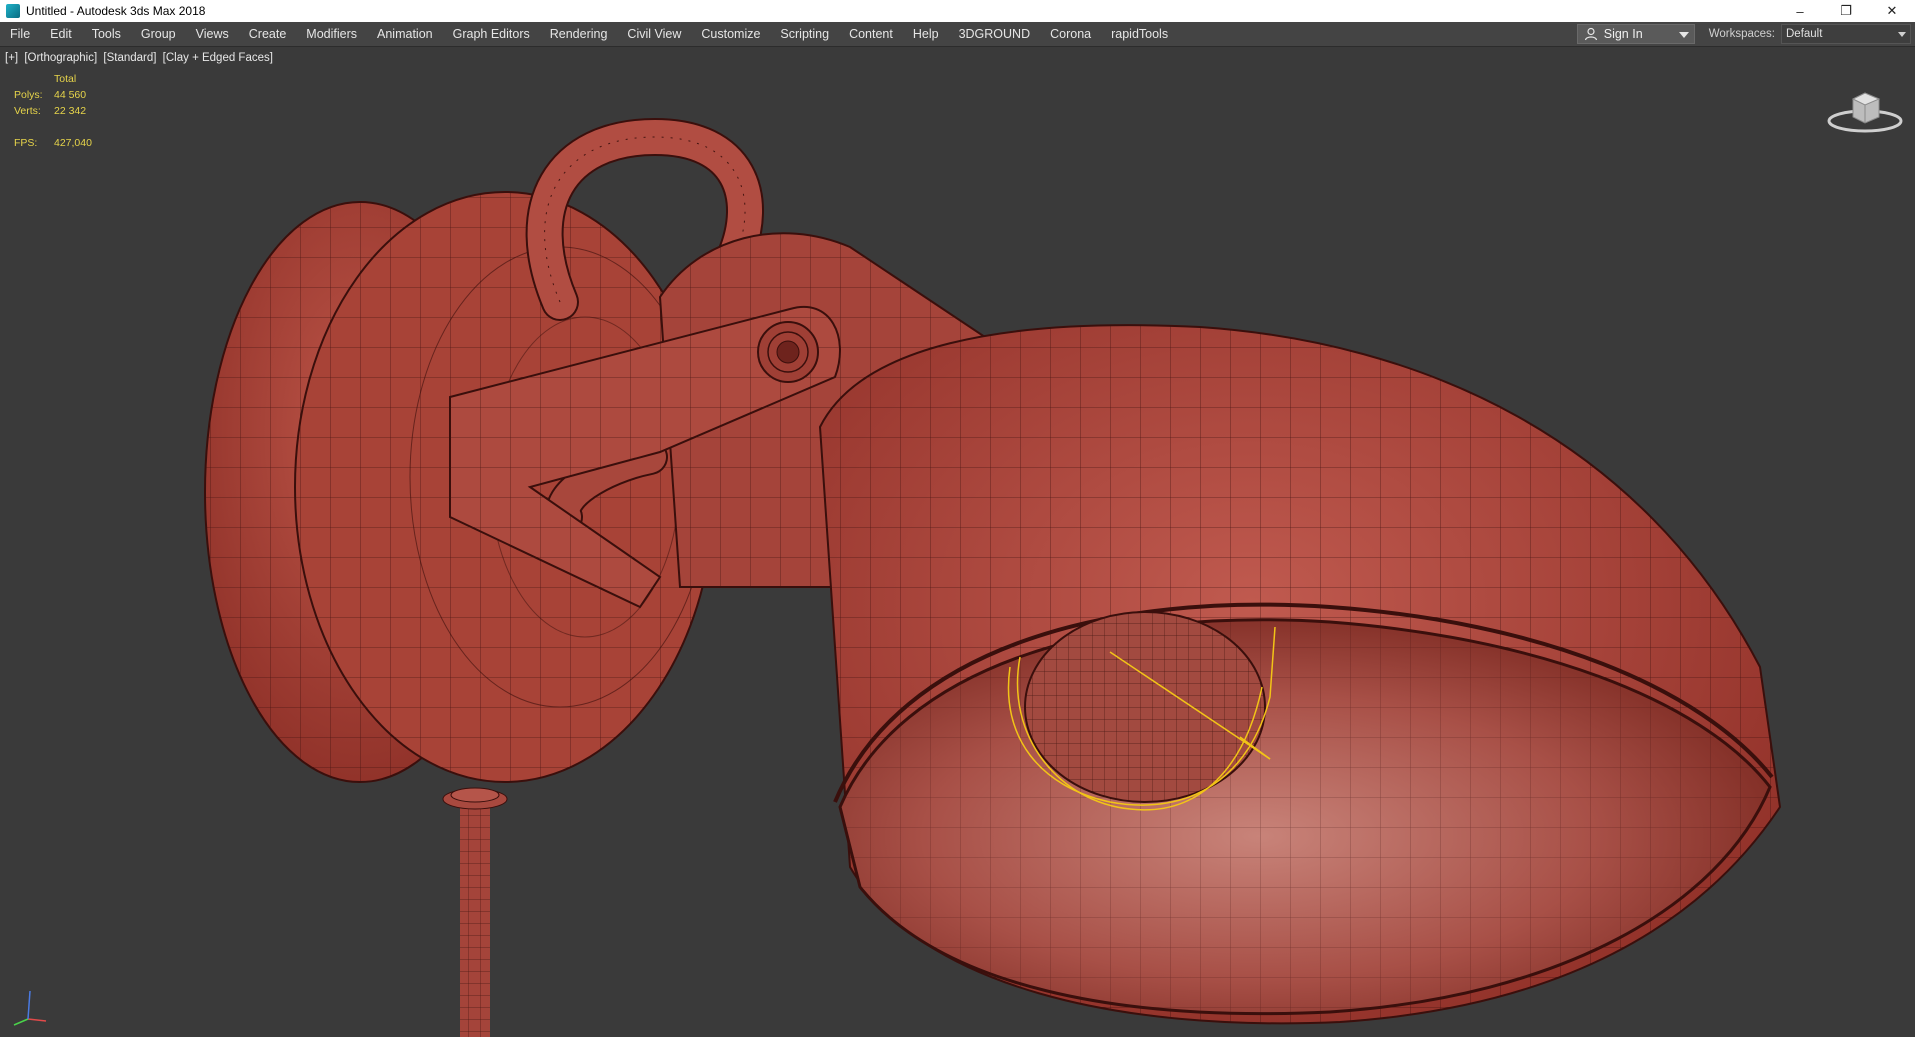 This screenshot has width=1915, height=1037. I want to click on stem-rod, so click(475, 912).